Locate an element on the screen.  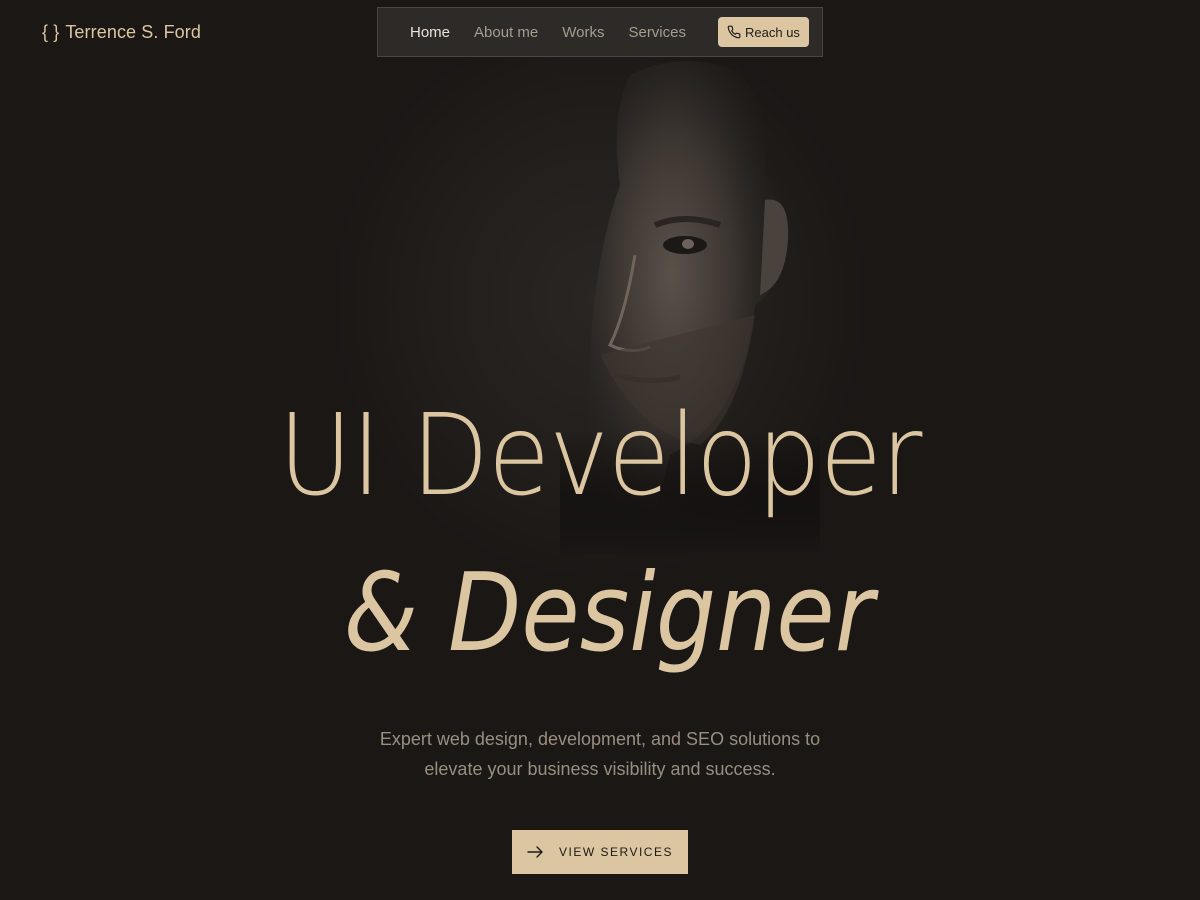
headline-secondary: & Designer is located at coordinates (608, 613).